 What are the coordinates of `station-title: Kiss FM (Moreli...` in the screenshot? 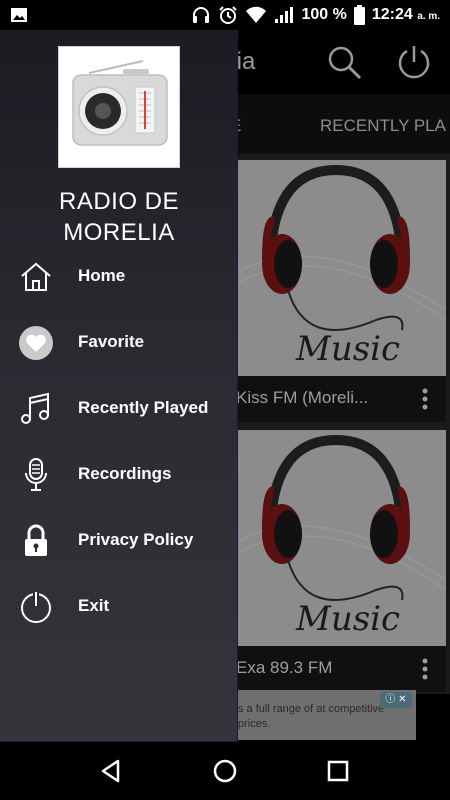 It's located at (302, 397).